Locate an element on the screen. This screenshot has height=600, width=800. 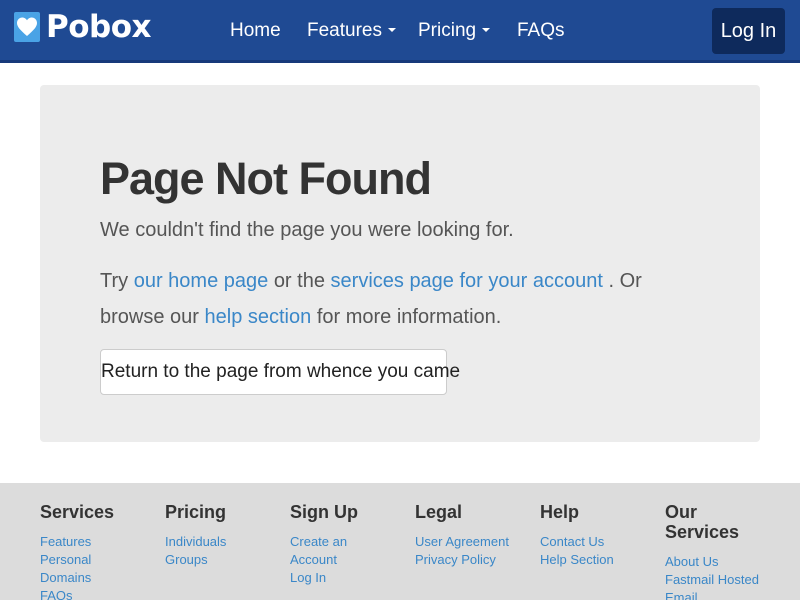
footer-heading: Help is located at coordinates (560, 512).